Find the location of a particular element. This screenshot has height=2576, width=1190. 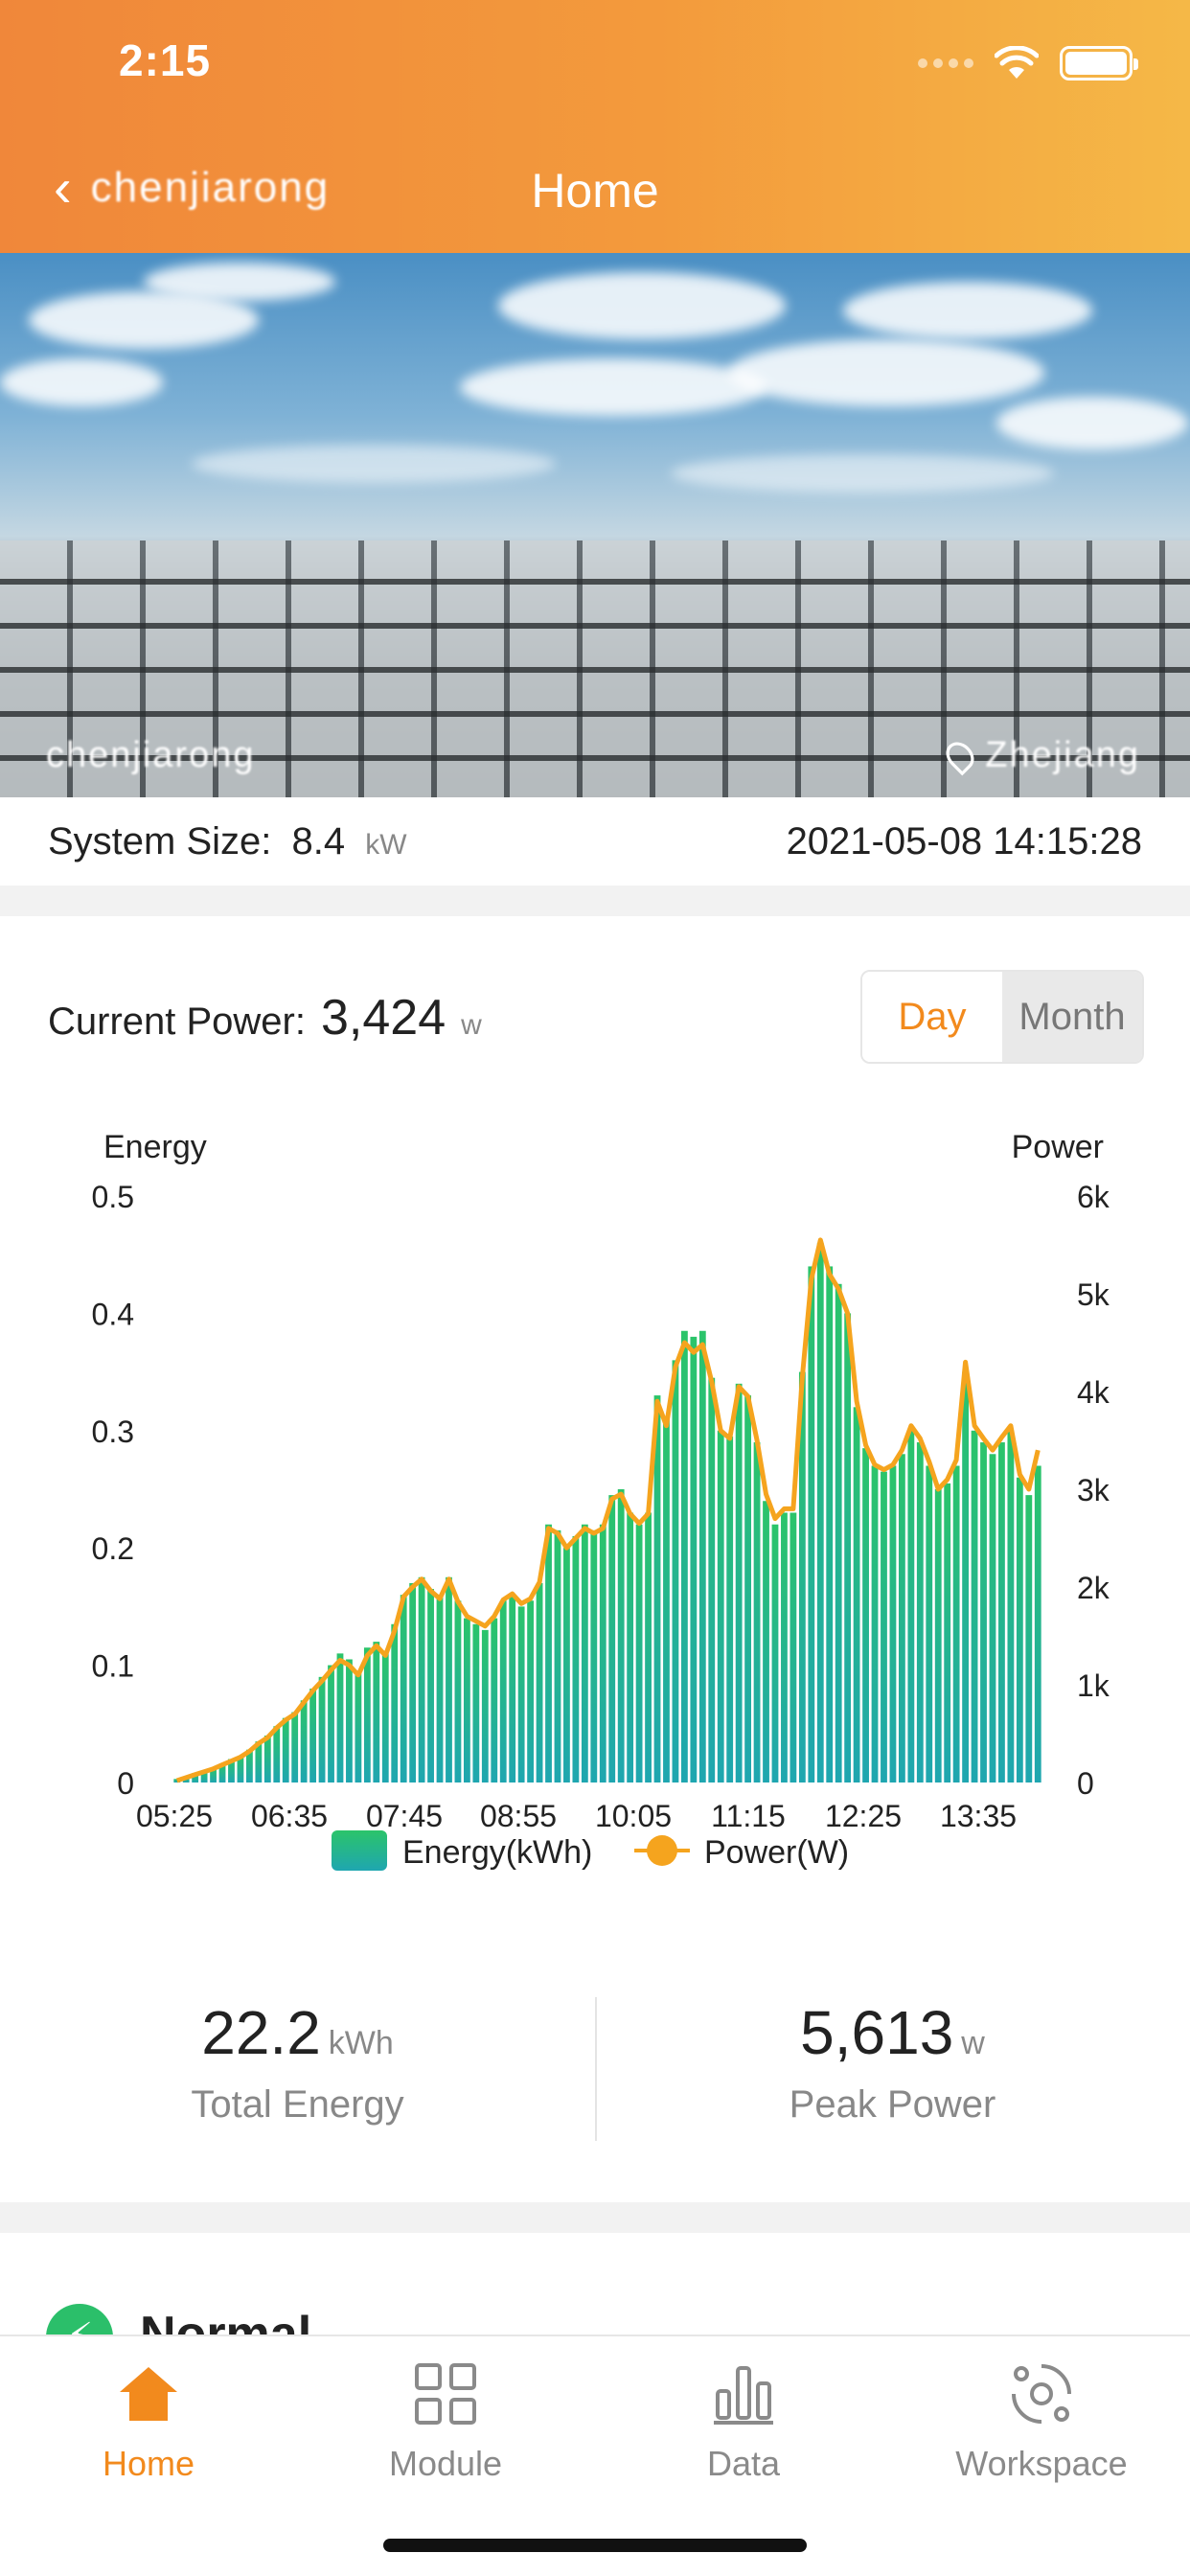

tab-workspace: Workspace is located at coordinates (1041, 2420).